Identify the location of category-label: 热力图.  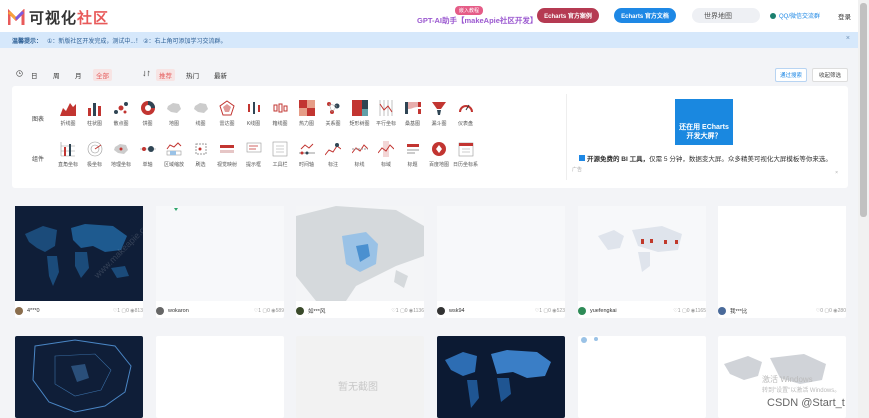
(306, 124).